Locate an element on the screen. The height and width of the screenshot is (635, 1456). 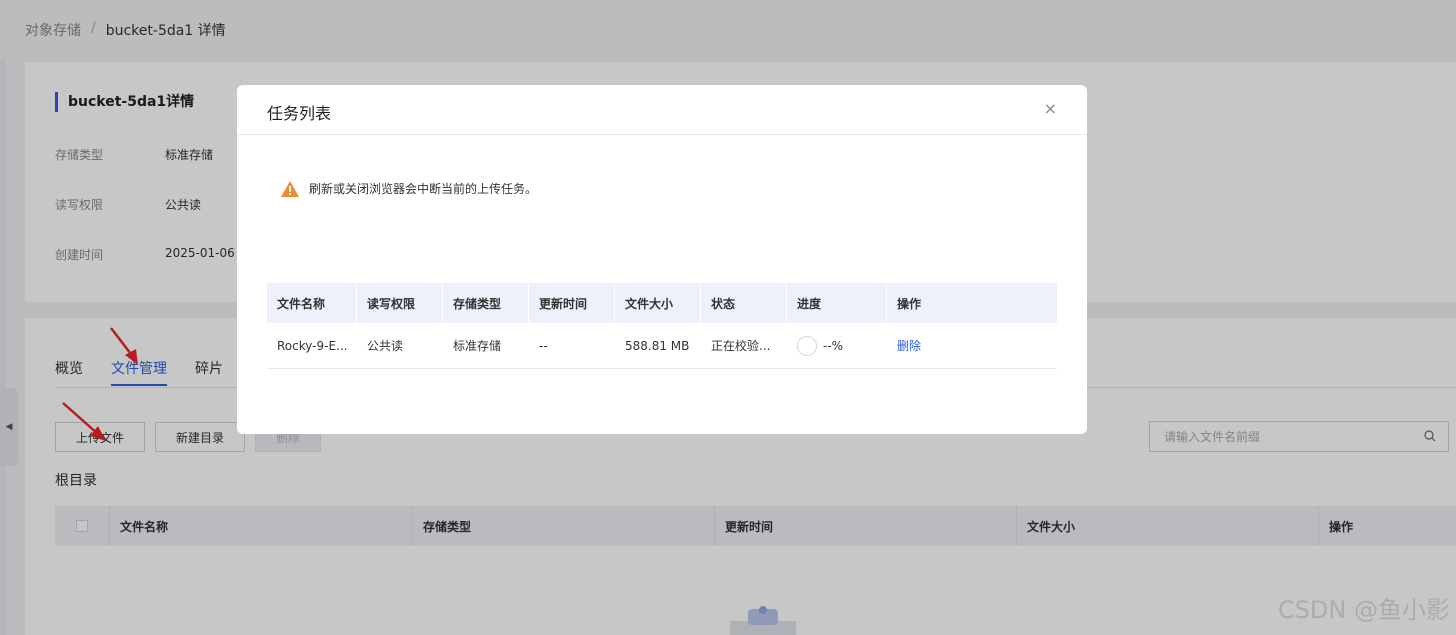
task-table-header: 文件名称 读写权限 存储类型 更新时间 文件大小 状态 进度 操作 is located at coordinates (662, 303).